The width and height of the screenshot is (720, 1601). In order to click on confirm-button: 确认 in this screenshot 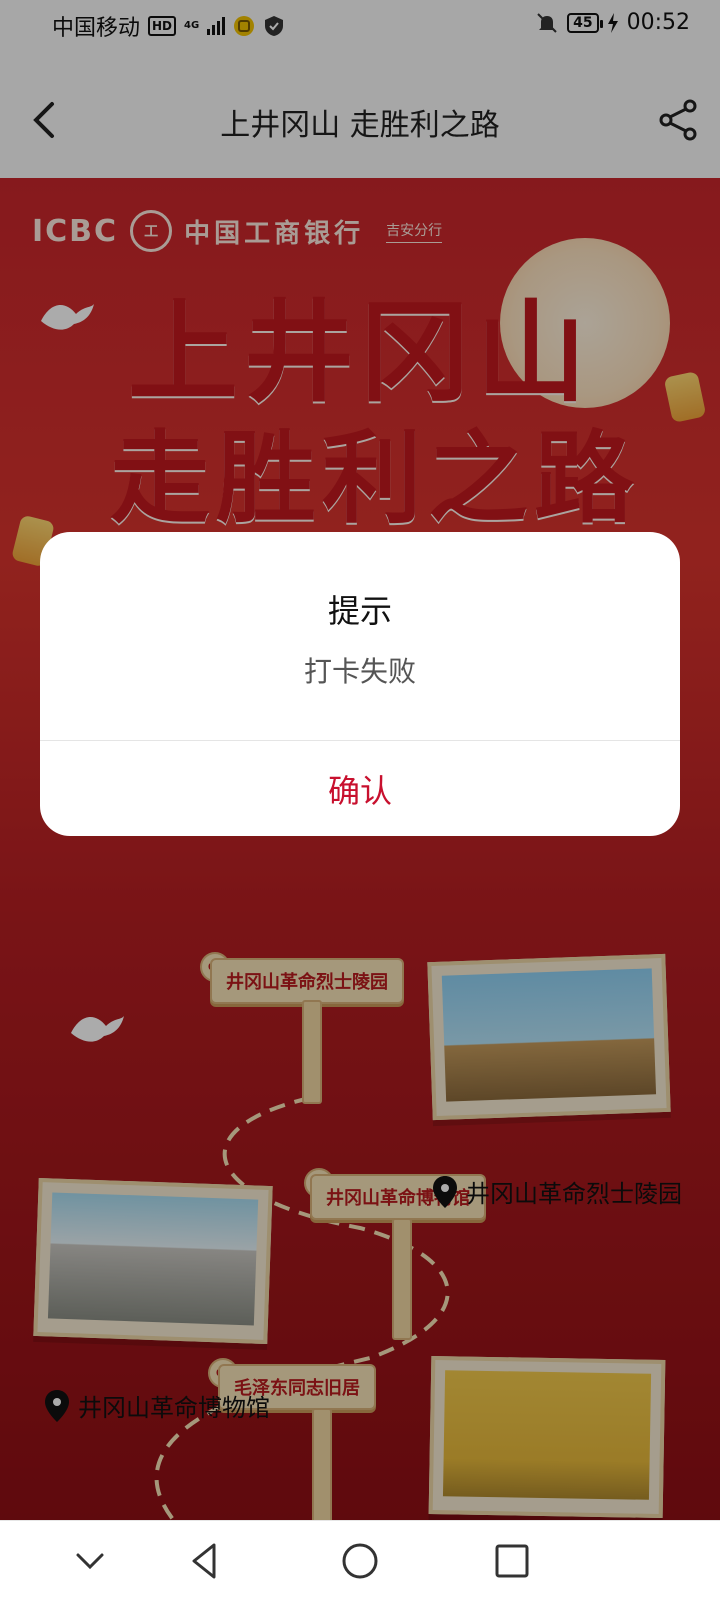, I will do `click(360, 788)`.